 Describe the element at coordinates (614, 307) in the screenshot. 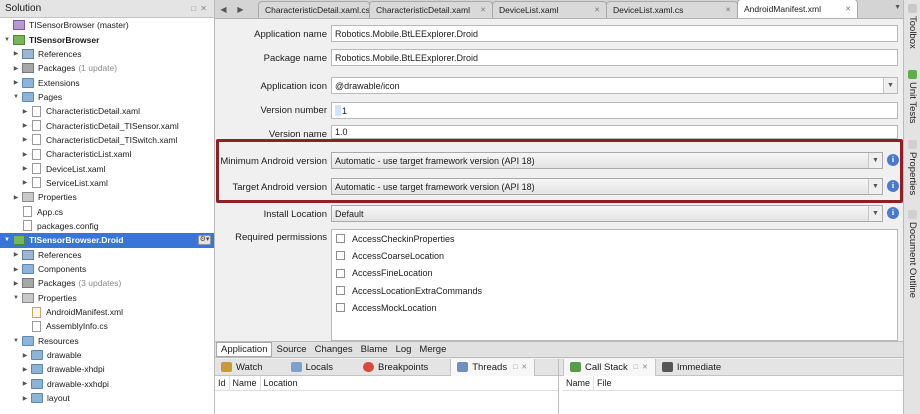

I see `permission-item: AccessMockLocation` at that location.